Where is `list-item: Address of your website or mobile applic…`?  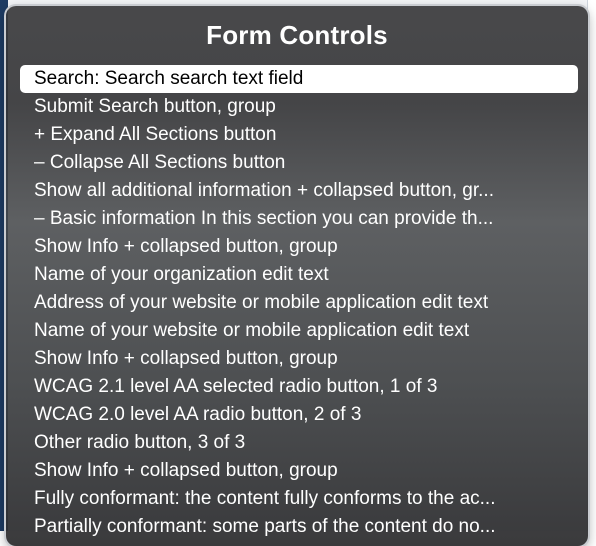
list-item: Address of your website or mobile applic… is located at coordinates (299, 303).